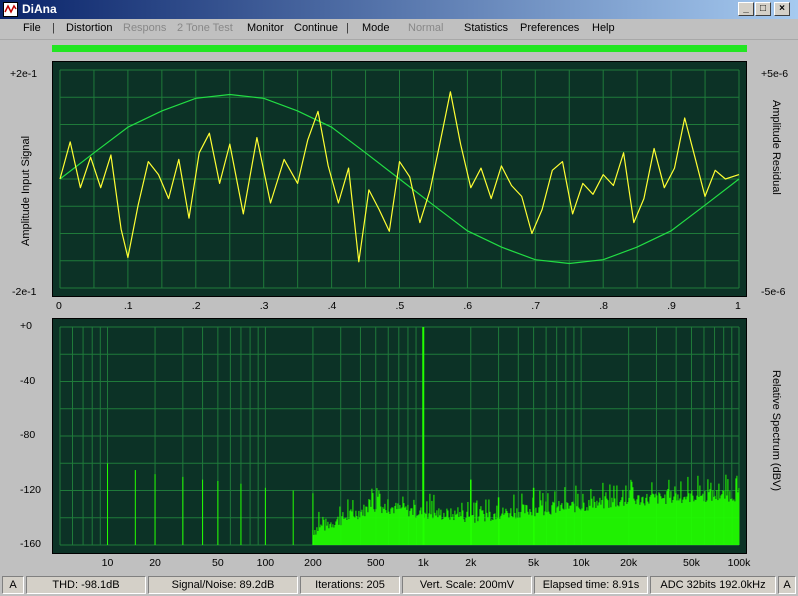  I want to click on window-title: DiAna, so click(39, 9).